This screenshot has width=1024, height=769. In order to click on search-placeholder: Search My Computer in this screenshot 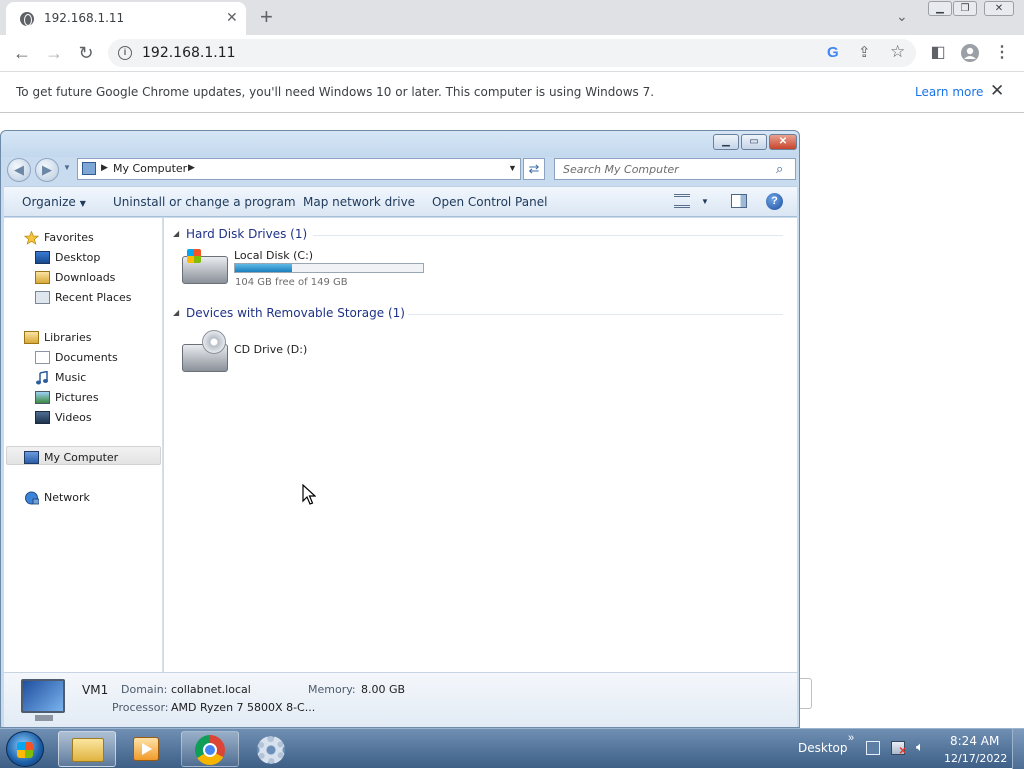, I will do `click(621, 169)`.